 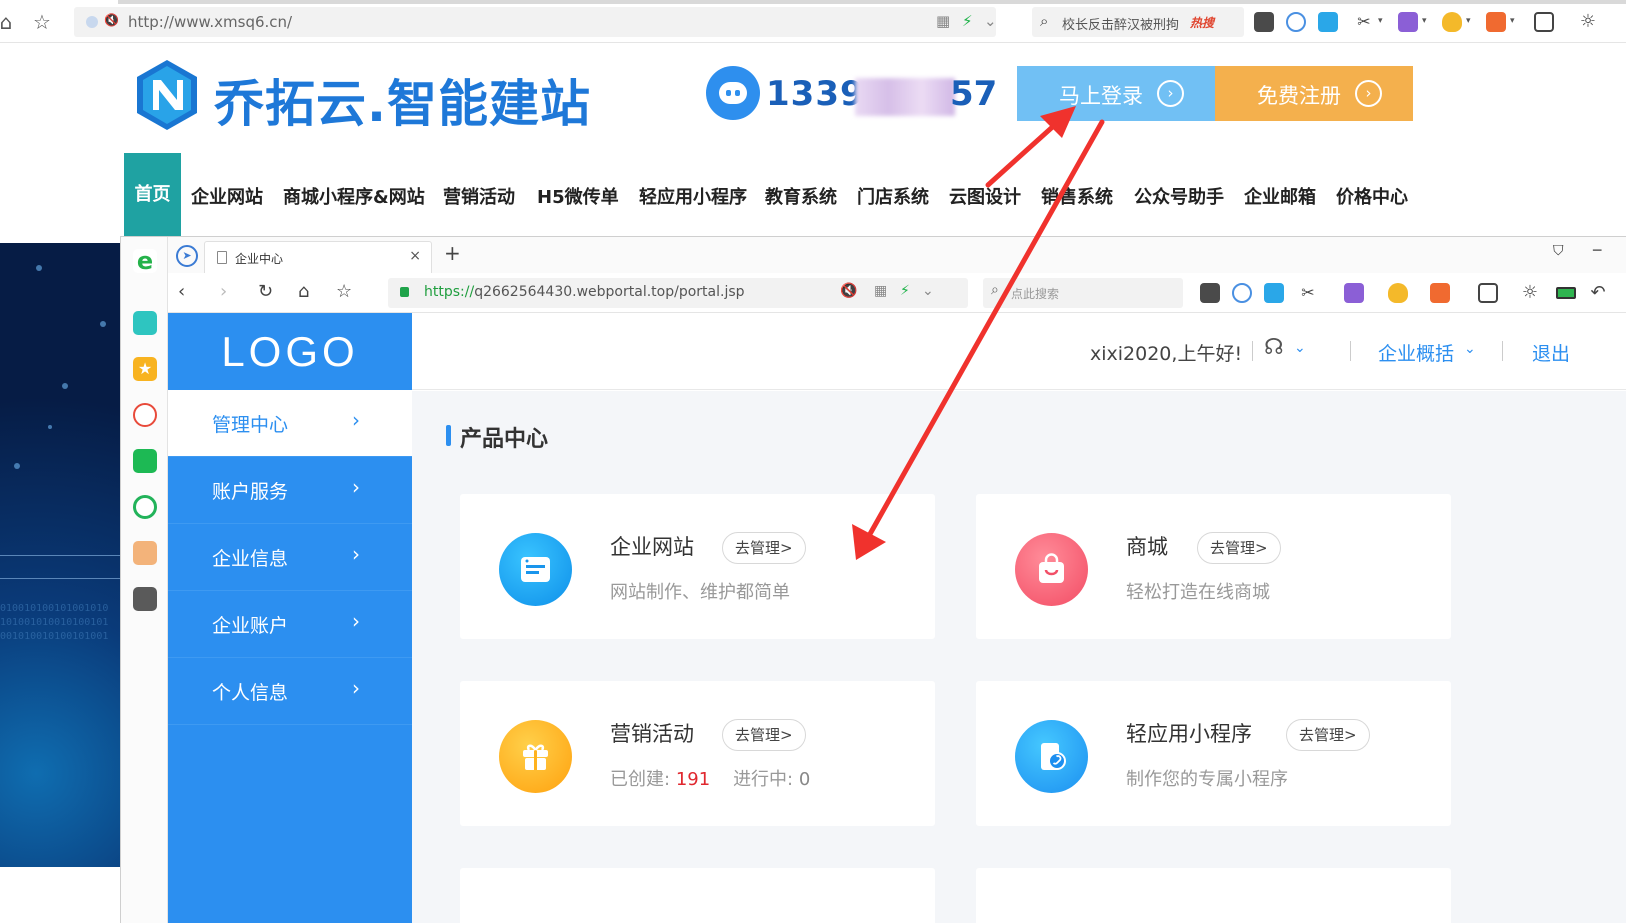 I want to click on chevron-right-icon: ›, so click(x=356, y=621).